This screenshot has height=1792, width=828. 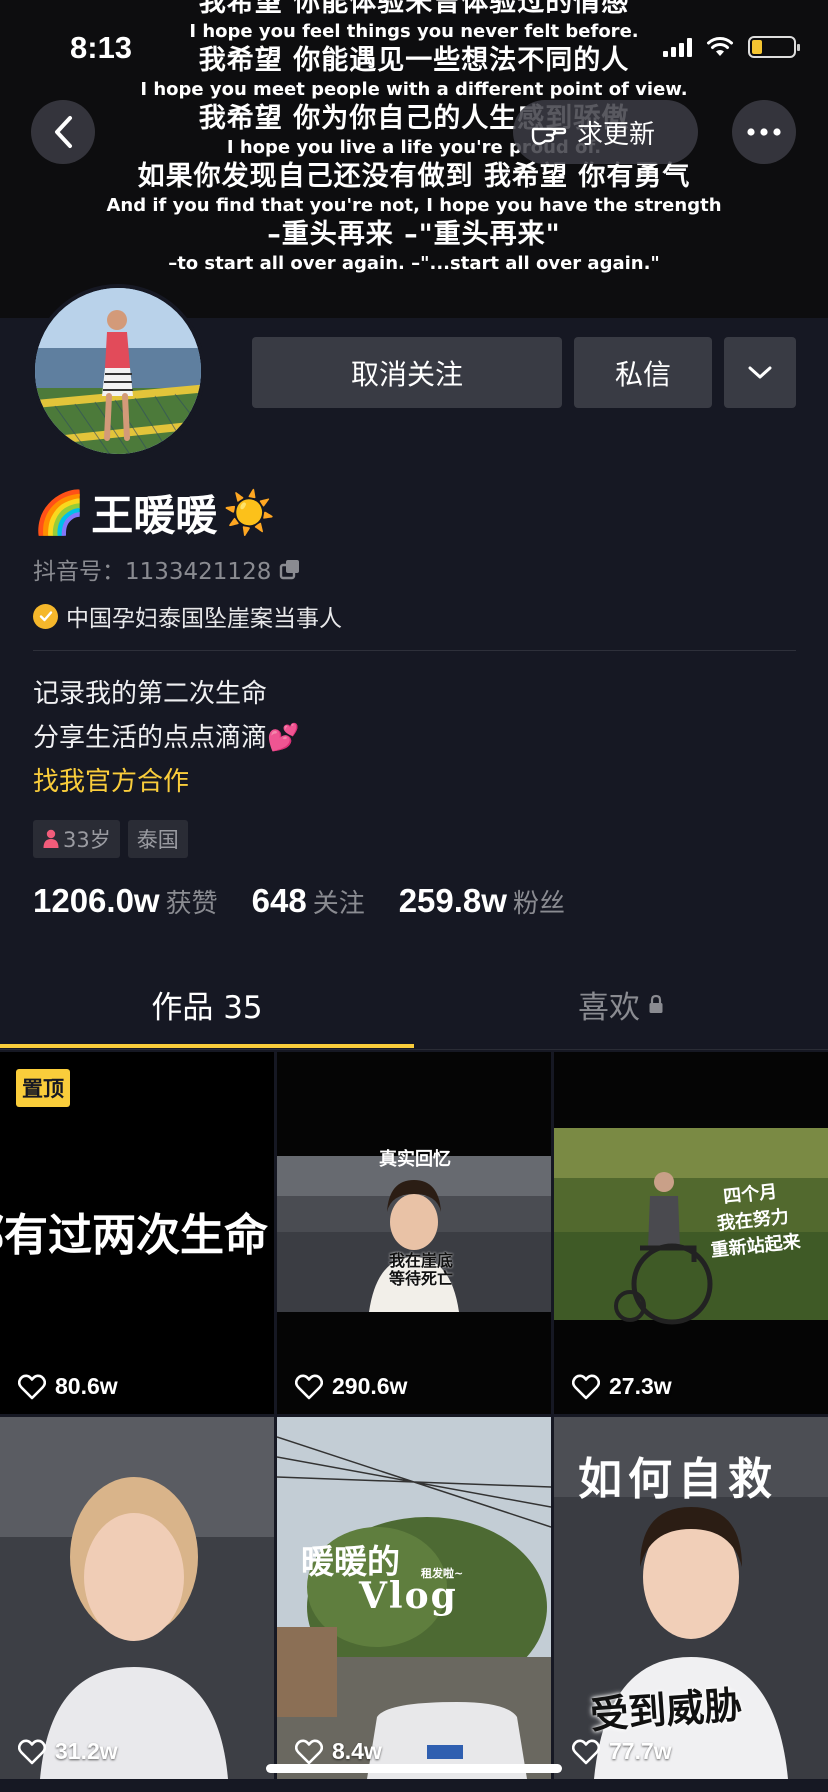 I want to click on home-indicator, so click(x=414, y=1768).